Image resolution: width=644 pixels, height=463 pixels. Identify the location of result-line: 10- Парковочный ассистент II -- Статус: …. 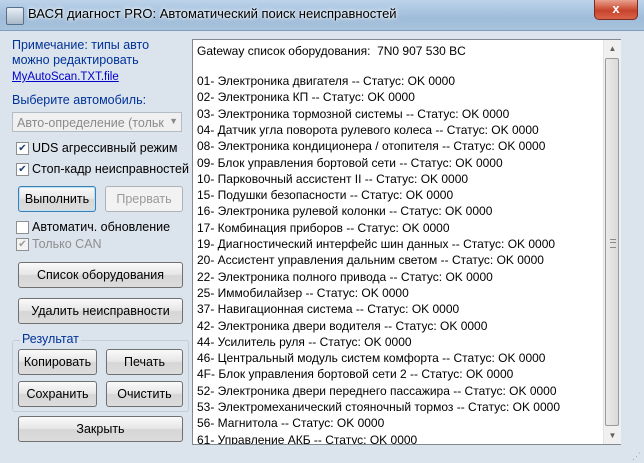
(333, 178).